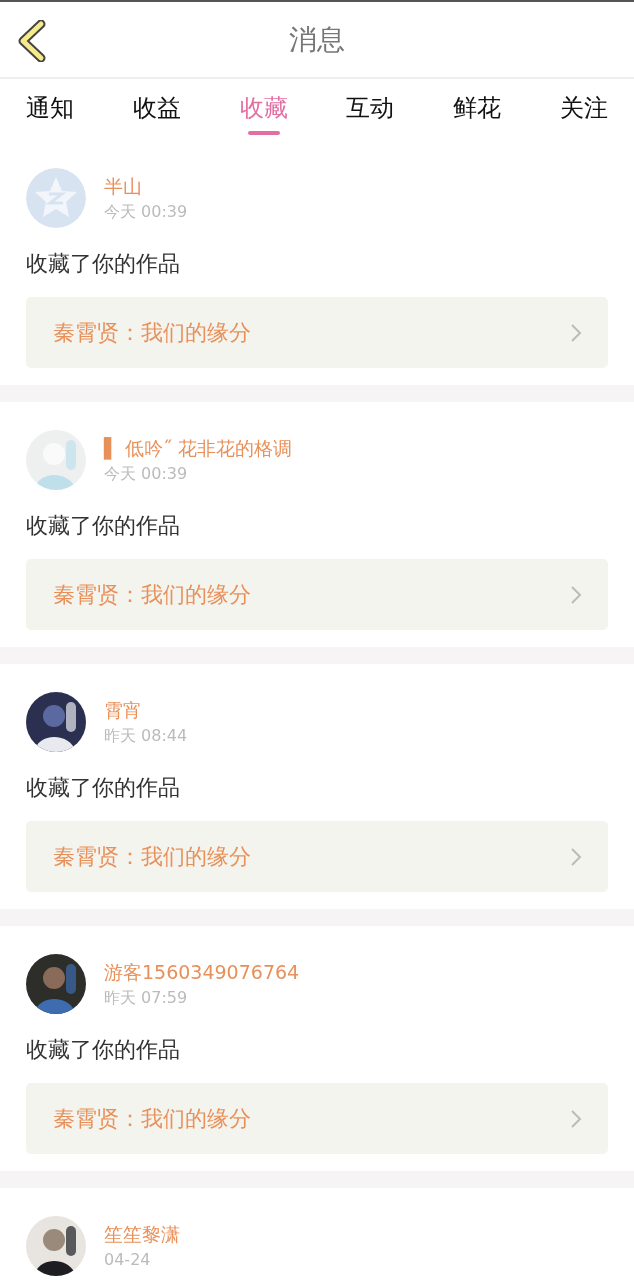  What do you see at coordinates (128, 1260) in the screenshot?
I see `message-time: 04-24` at bounding box center [128, 1260].